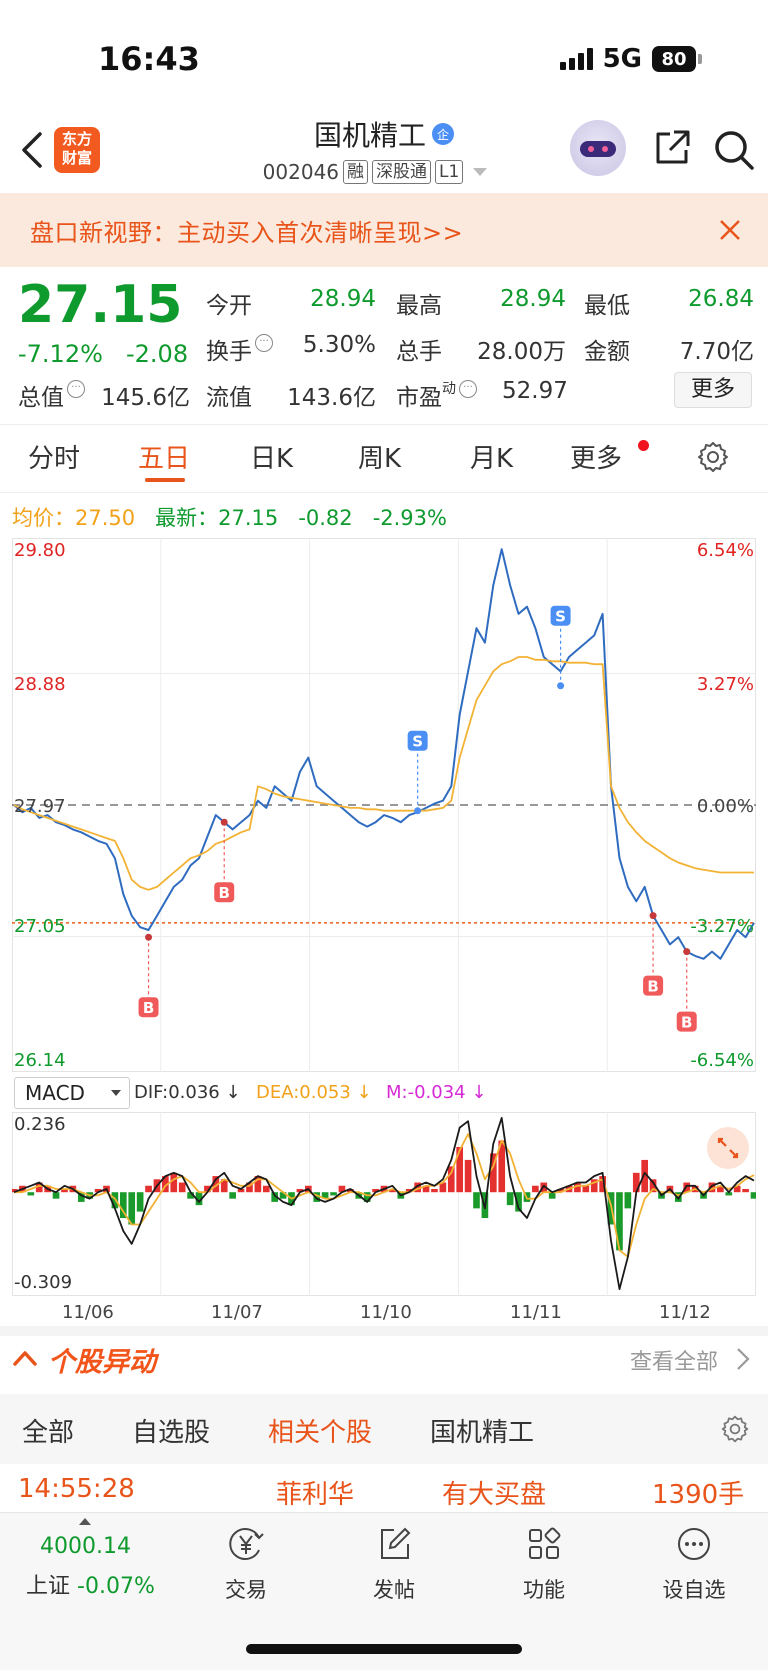 The height and width of the screenshot is (1670, 768). Describe the element at coordinates (536, 1312) in the screenshot. I see `date-label-4: 11/11` at that location.